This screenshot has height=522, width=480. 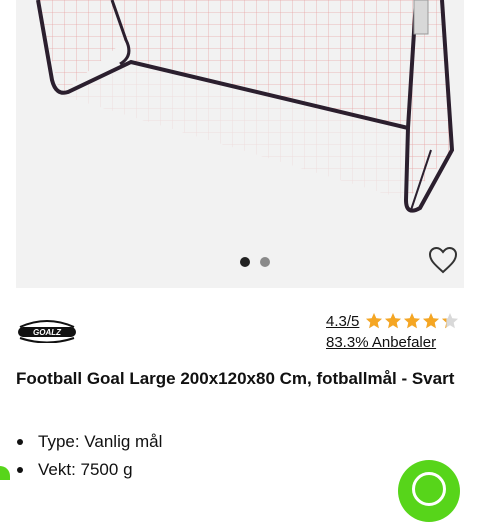 What do you see at coordinates (255, 262) in the screenshot?
I see `carousel-dots` at bounding box center [255, 262].